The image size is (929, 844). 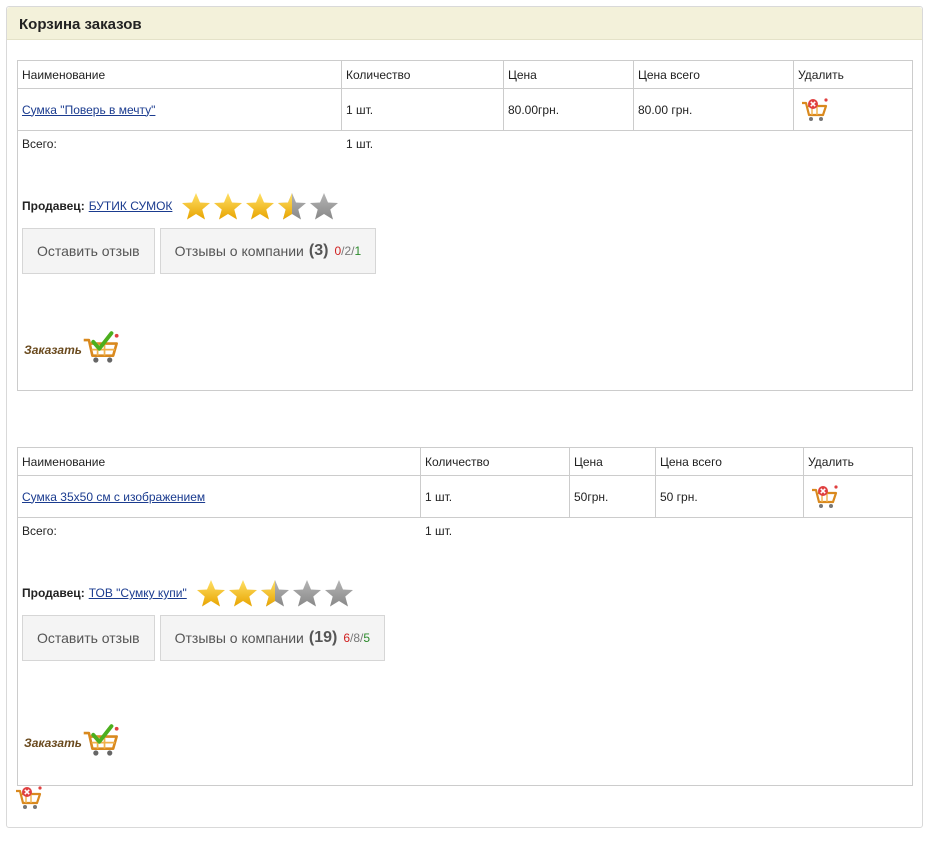 I want to click on item-price: 80.00грн., so click(x=569, y=109).